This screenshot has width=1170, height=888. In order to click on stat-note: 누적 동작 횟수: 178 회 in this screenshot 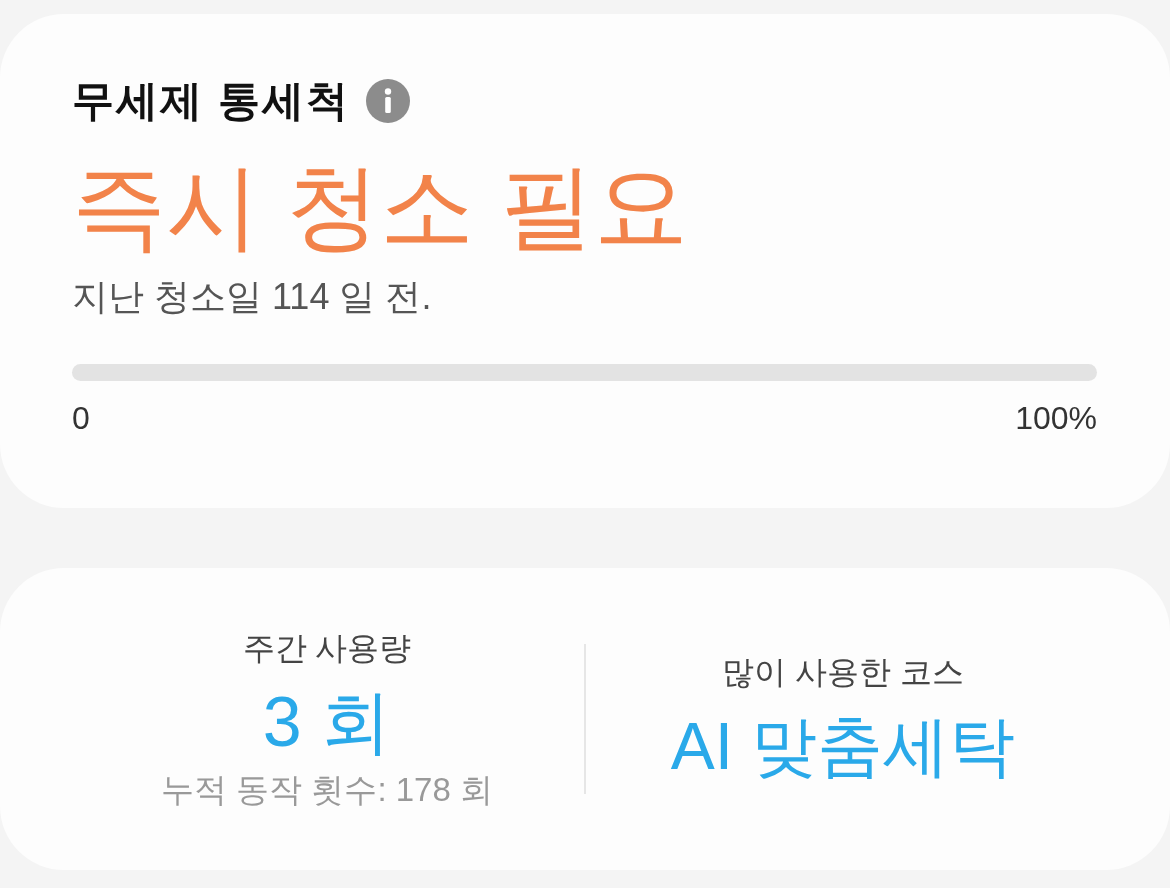, I will do `click(327, 790)`.